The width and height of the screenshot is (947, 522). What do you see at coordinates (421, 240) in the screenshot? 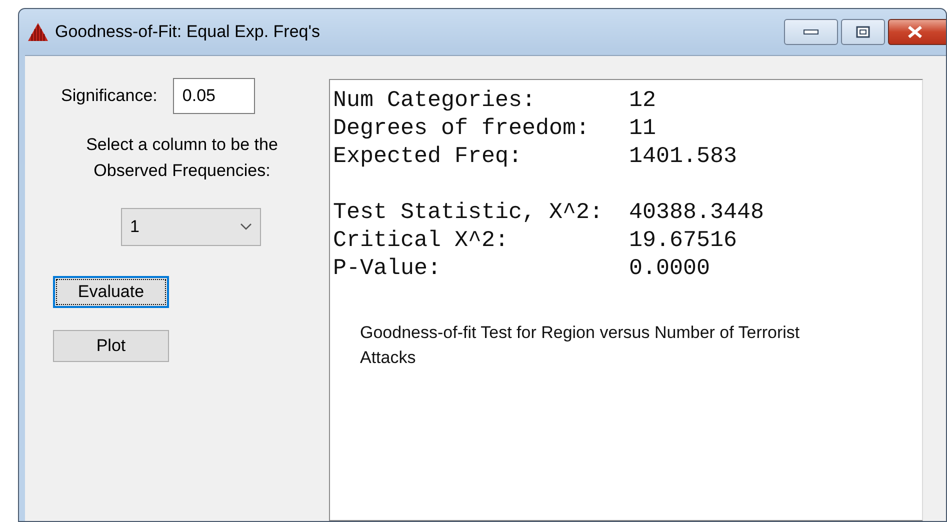
I see `output-label: Critical X^2:` at bounding box center [421, 240].